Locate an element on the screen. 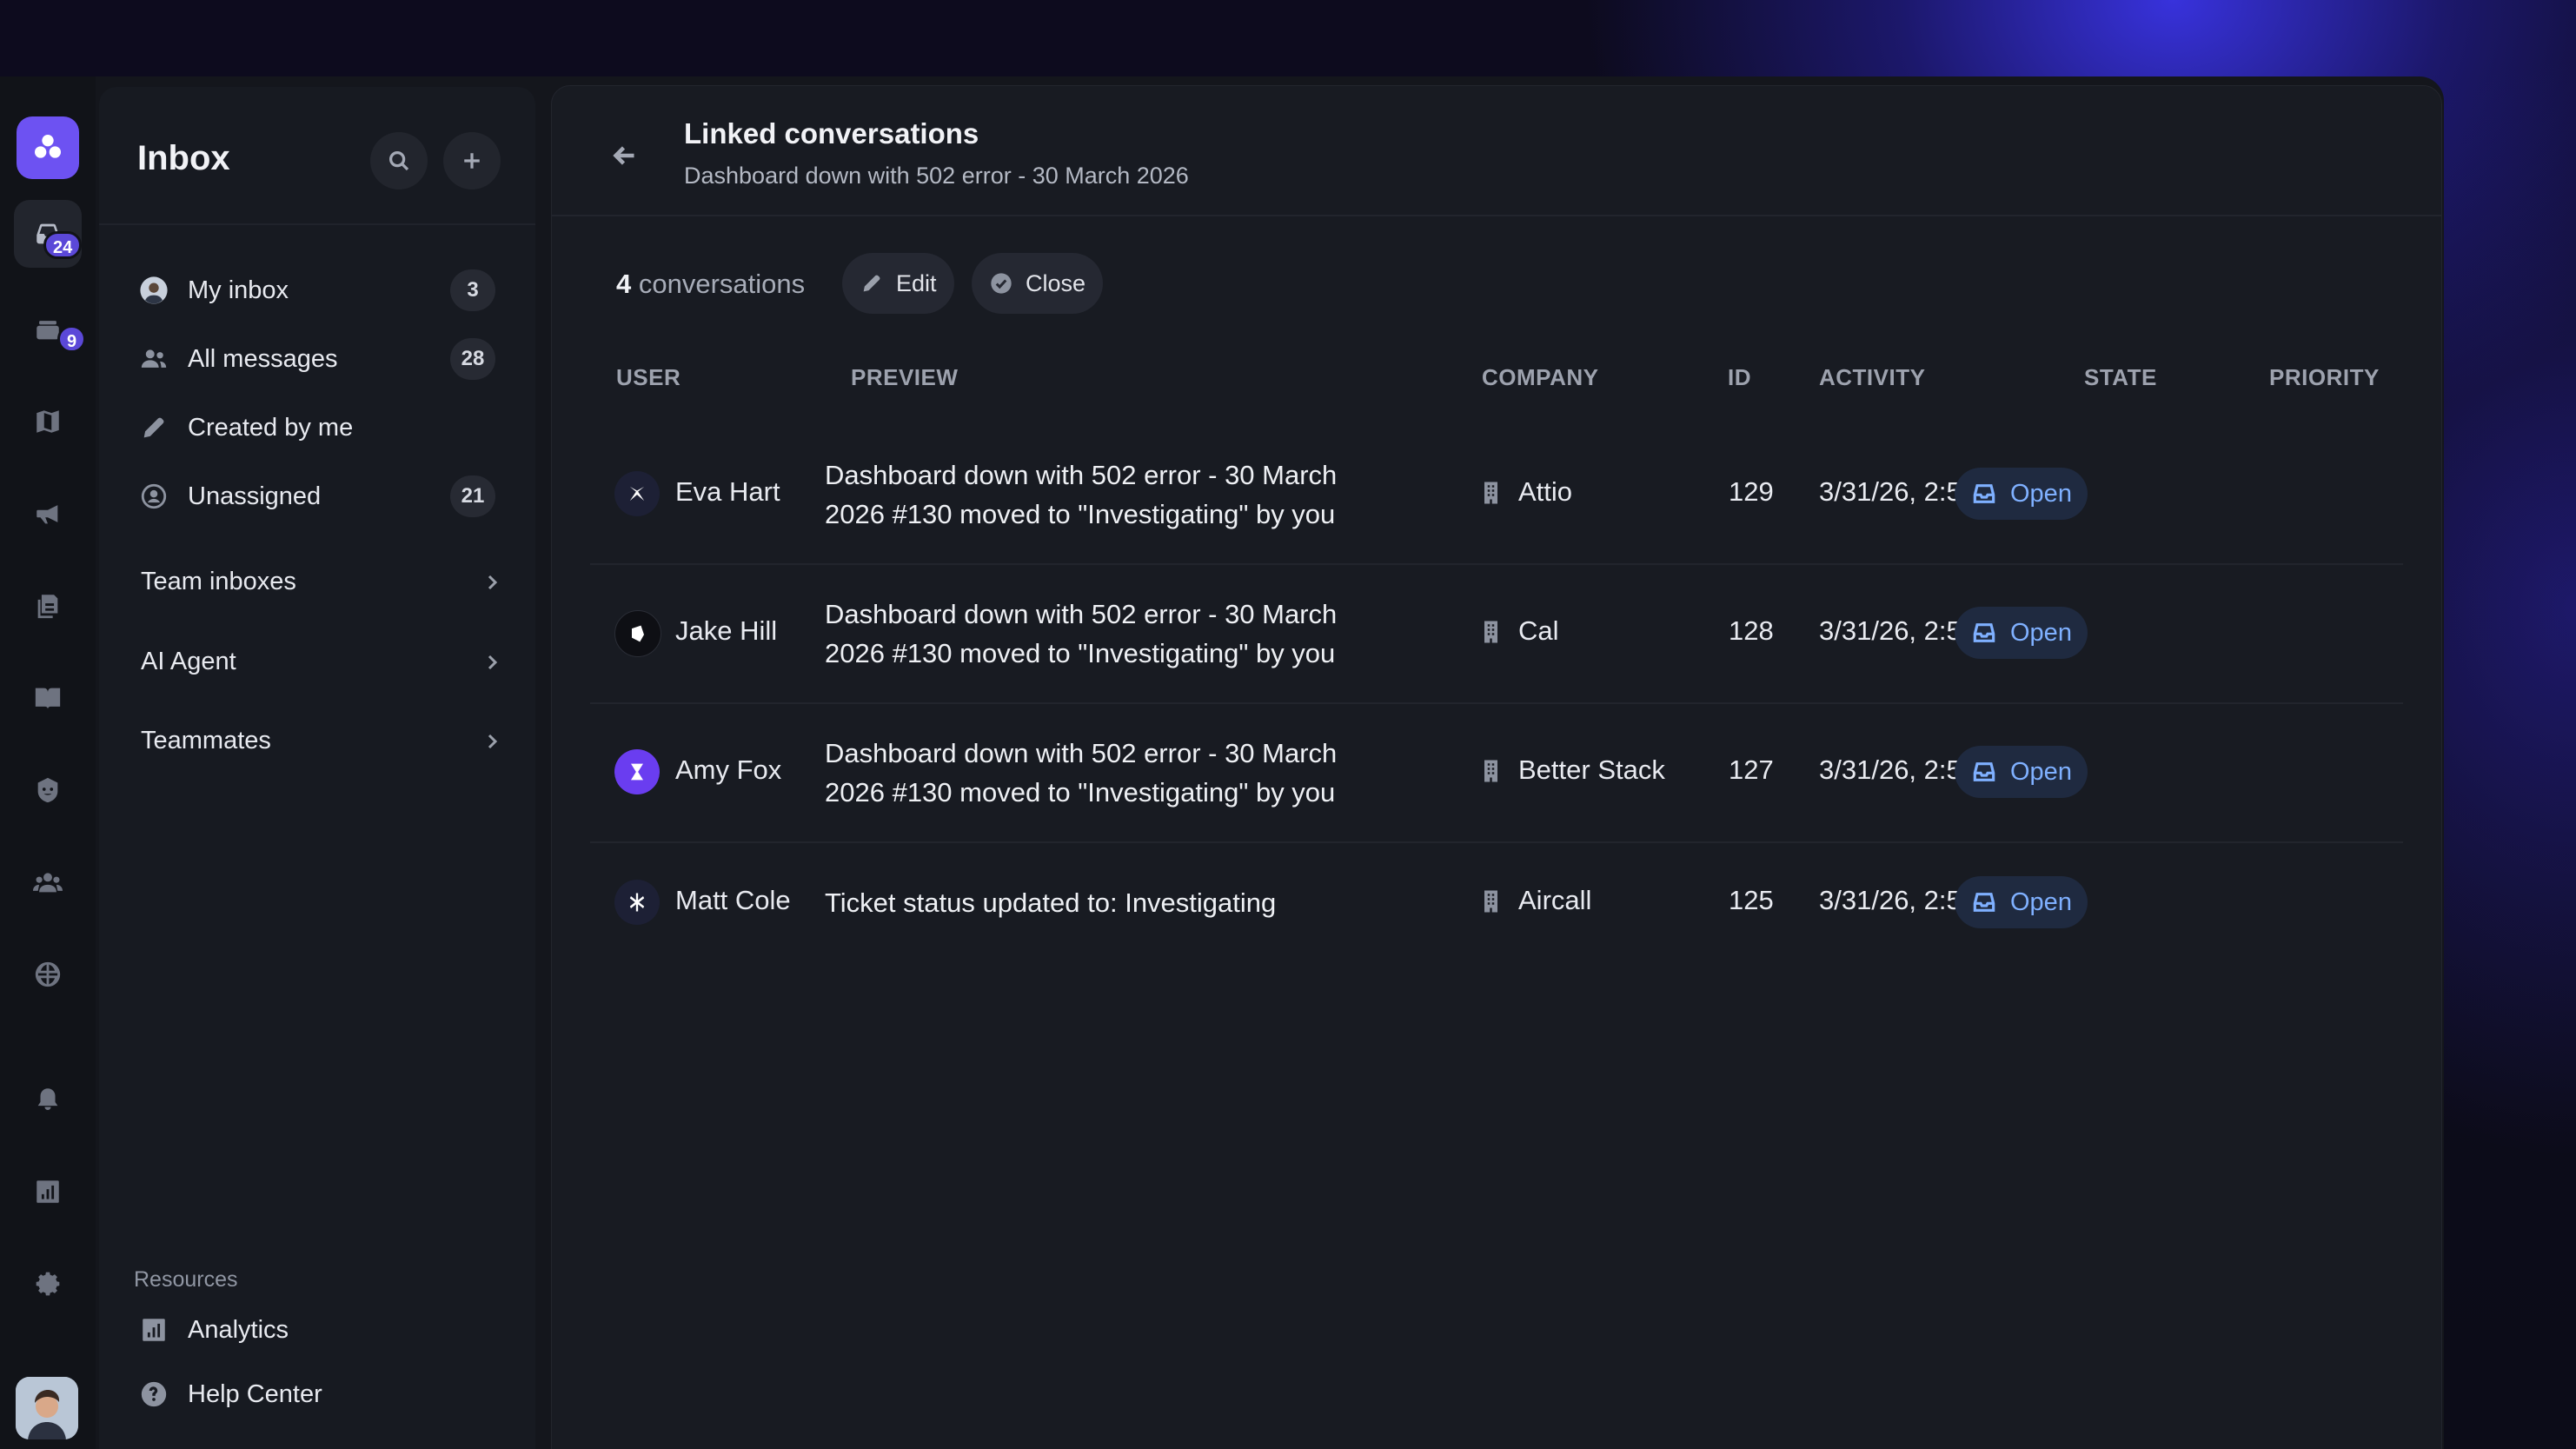  column-header-company: COMPANY is located at coordinates (1540, 377).